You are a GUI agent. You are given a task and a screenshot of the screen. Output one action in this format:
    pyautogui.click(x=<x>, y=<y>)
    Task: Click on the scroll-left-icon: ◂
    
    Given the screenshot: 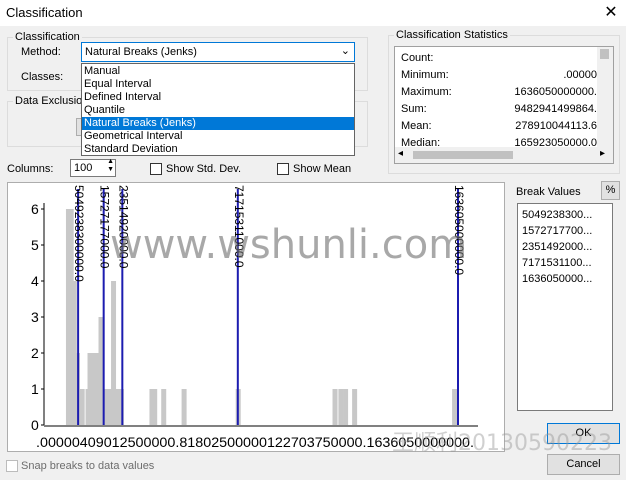 What is the action you would take?
    pyautogui.click(x=400, y=153)
    